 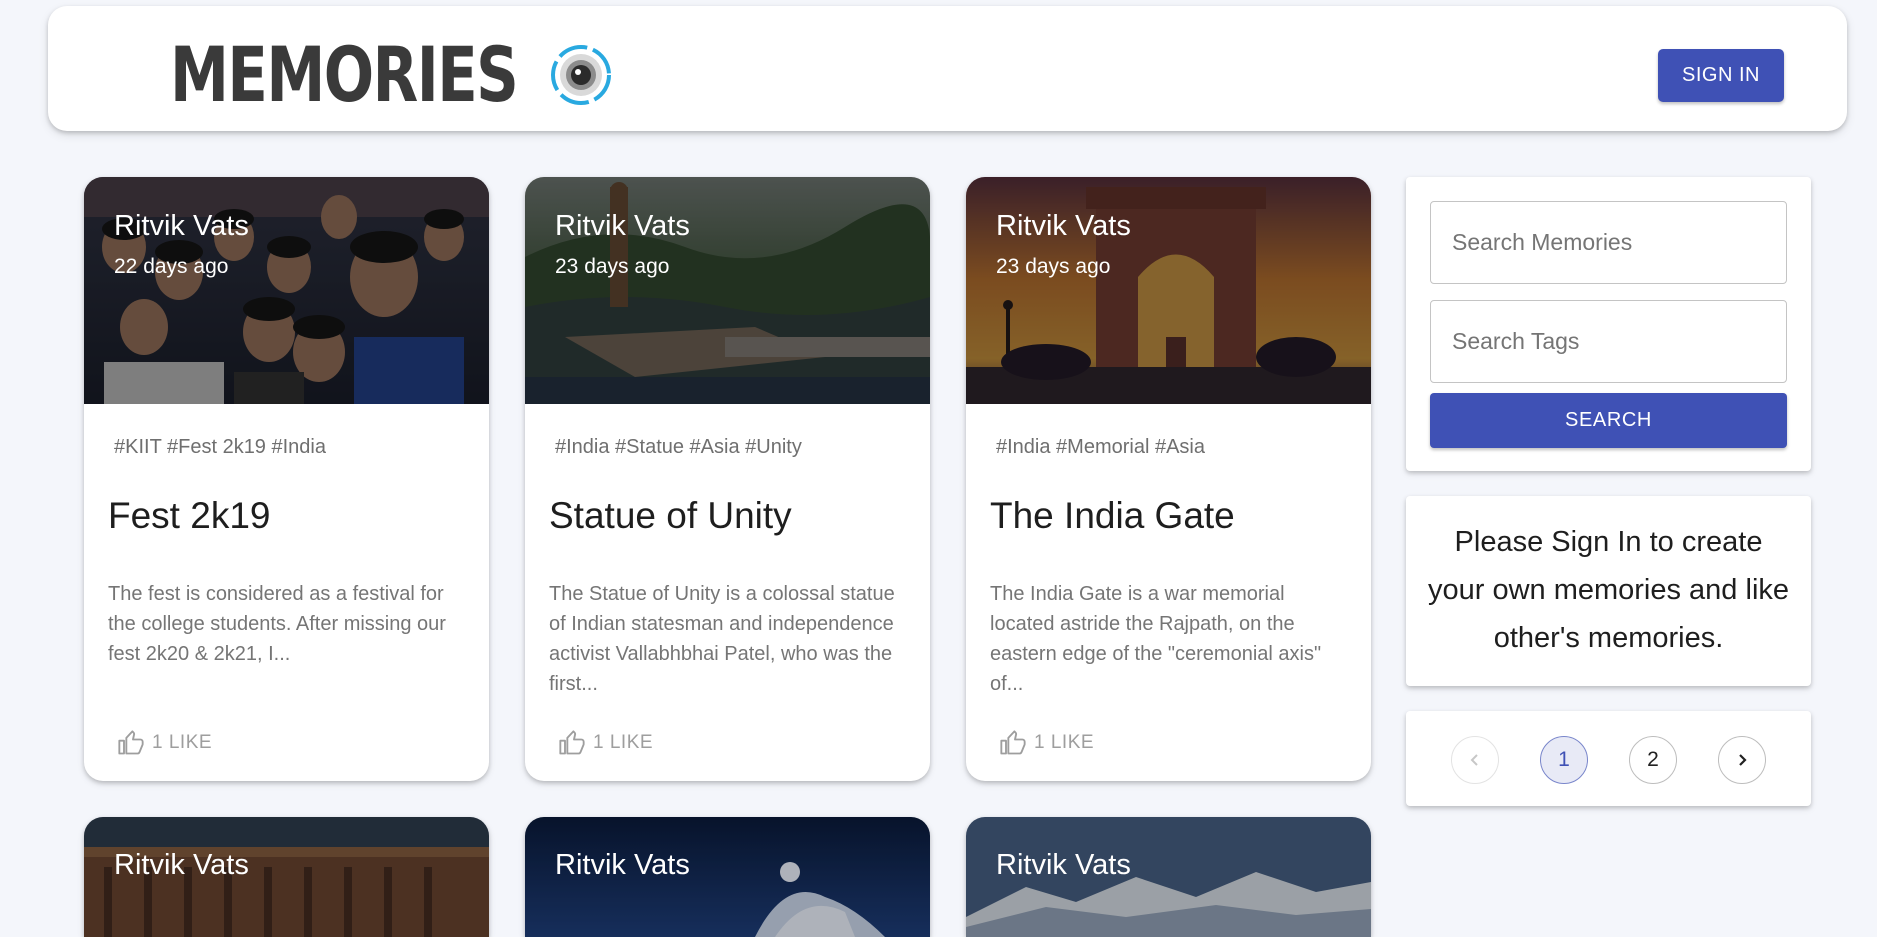 I want to click on search-memories-input, so click(x=1608, y=242).